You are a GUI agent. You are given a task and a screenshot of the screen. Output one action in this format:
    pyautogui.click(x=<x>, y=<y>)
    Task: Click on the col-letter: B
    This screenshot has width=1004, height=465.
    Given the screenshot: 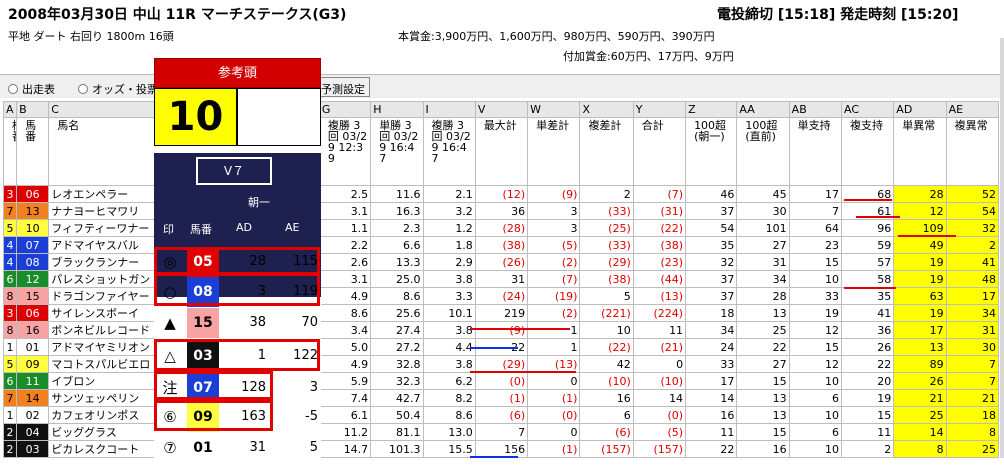 What is the action you would take?
    pyautogui.click(x=33, y=109)
    